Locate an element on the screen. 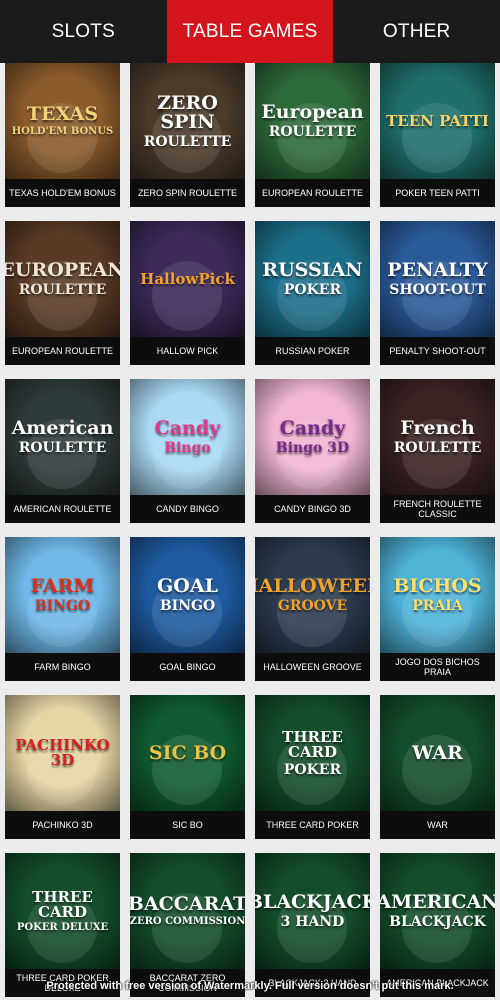 The width and height of the screenshot is (500, 1000). game-card: GOAL BINGO GOAL BINGO is located at coordinates (187, 609).